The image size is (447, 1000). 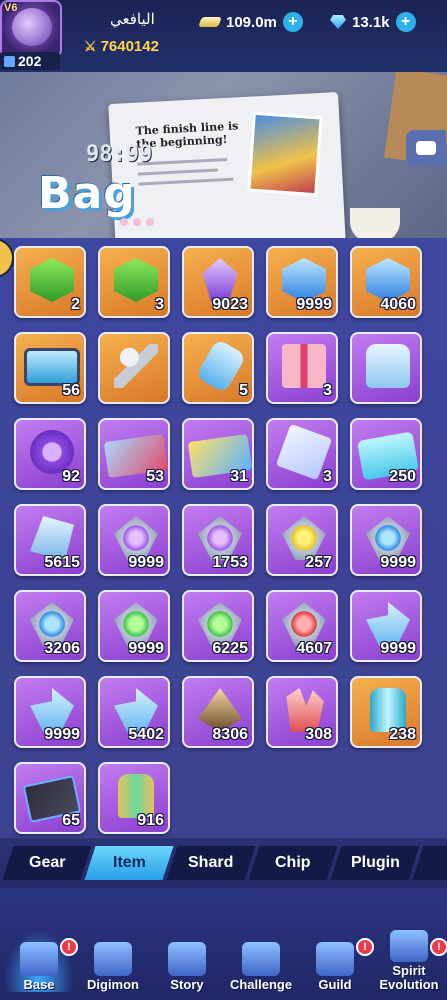 I want to click on add-gems-button: +, so click(x=405, y=22).